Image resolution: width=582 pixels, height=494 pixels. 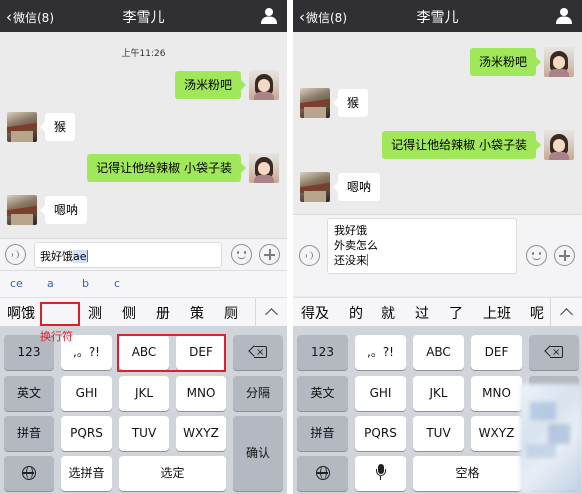 I want to click on pinyin-option: ce, so click(x=16, y=283).